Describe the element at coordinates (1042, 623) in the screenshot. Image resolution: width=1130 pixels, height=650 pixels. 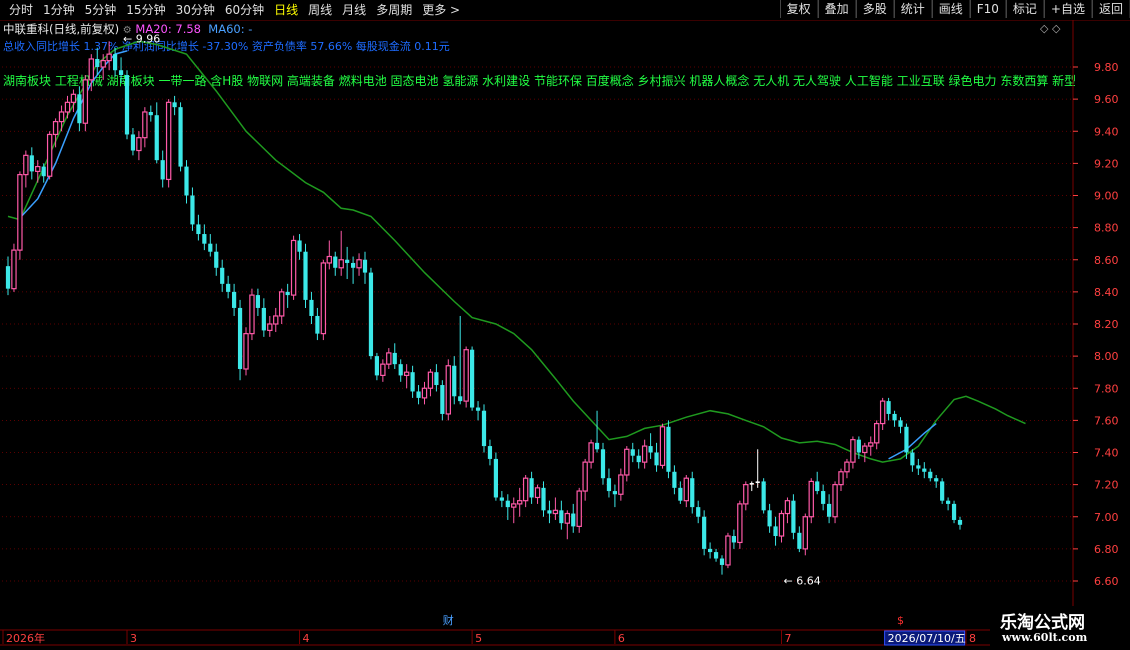
I see `logo-line1: 乐淘公式网` at that location.